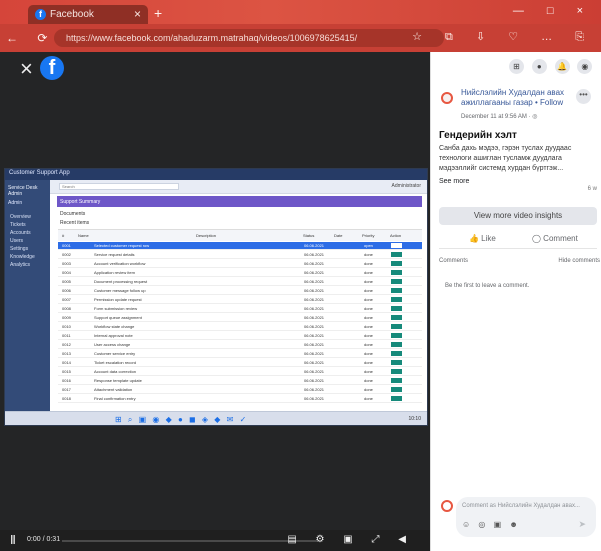 This screenshot has width=601, height=551. Describe the element at coordinates (66, 353) in the screenshot. I see `table-cell-id: 0013` at that location.